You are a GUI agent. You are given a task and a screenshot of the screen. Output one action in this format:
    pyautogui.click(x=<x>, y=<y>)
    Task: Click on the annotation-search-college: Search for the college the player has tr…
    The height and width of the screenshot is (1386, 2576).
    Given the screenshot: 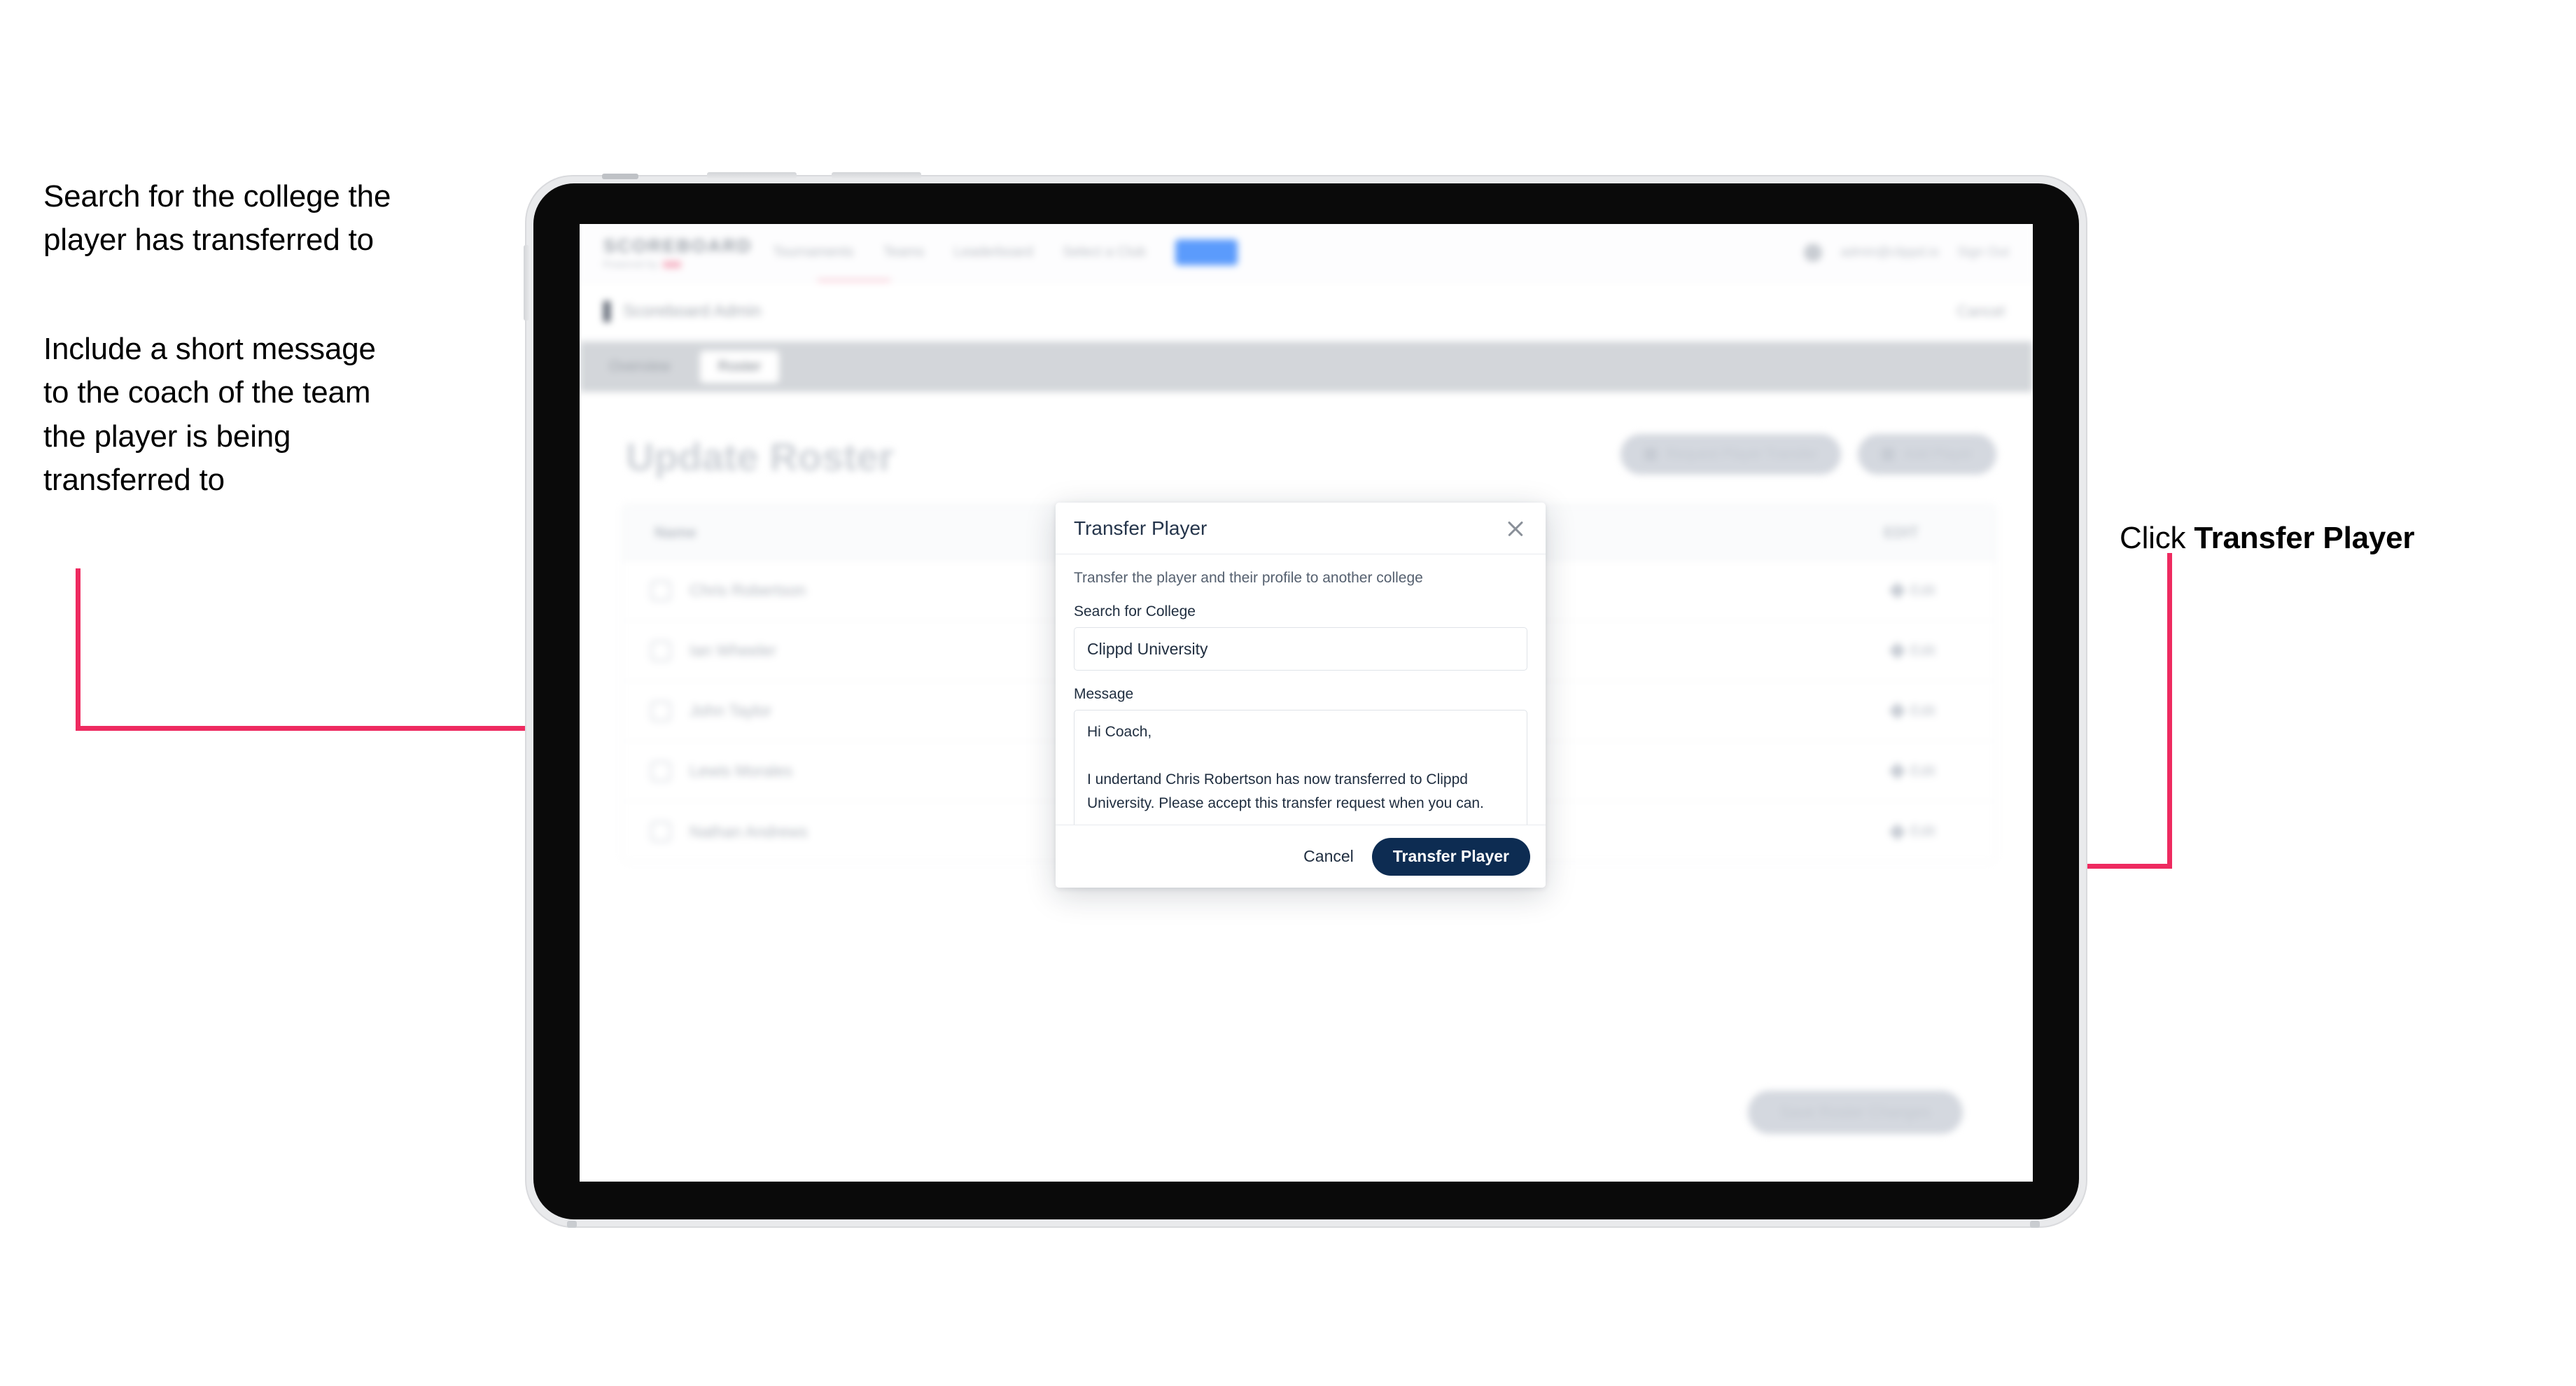 What is the action you would take?
    pyautogui.click(x=217, y=218)
    